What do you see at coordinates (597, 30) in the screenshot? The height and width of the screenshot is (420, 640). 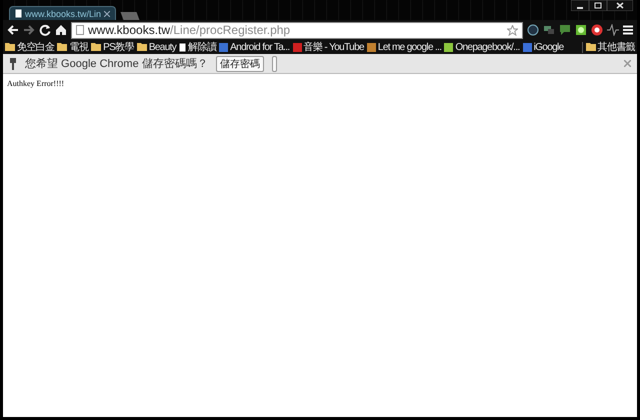 I see `record-icon` at bounding box center [597, 30].